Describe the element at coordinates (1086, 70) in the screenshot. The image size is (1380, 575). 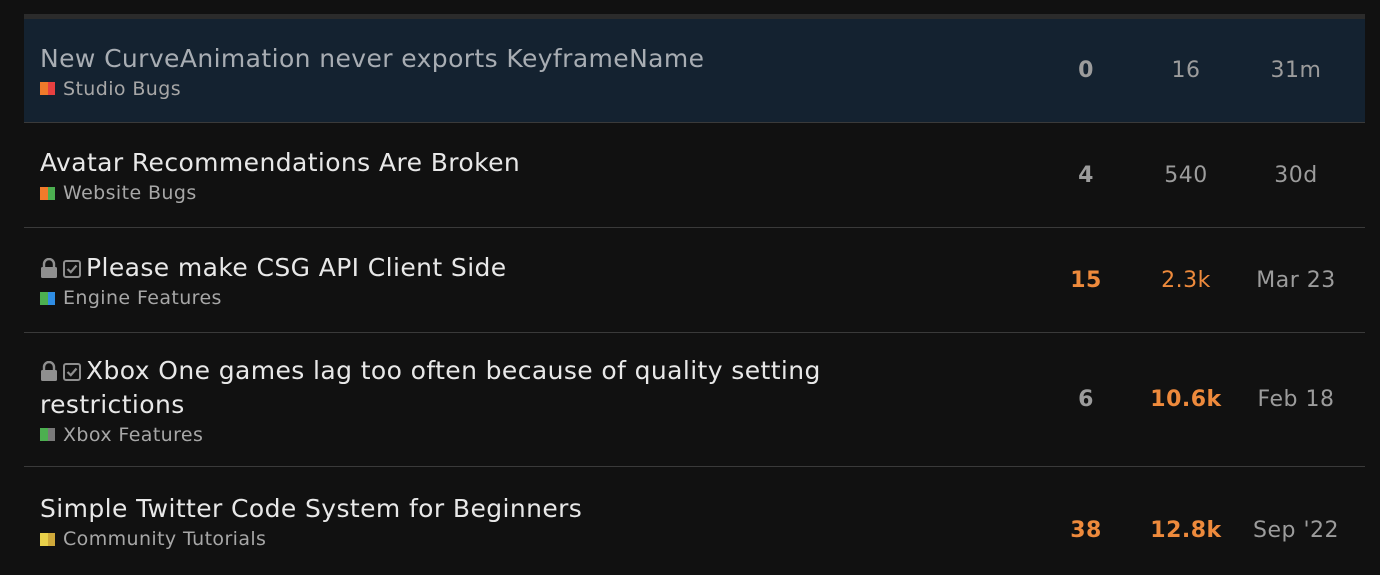
I see `replies-count: 0` at that location.